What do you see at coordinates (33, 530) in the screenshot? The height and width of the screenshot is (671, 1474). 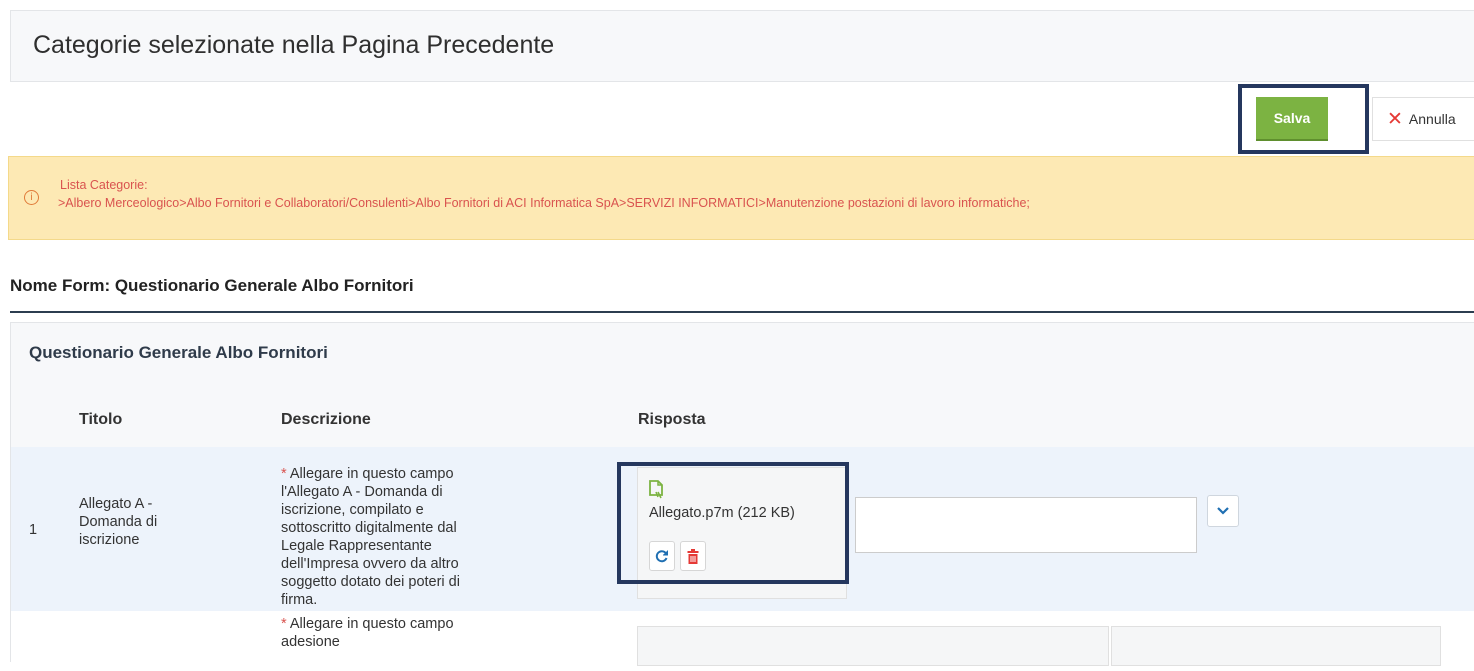 I see `row-number: 1` at bounding box center [33, 530].